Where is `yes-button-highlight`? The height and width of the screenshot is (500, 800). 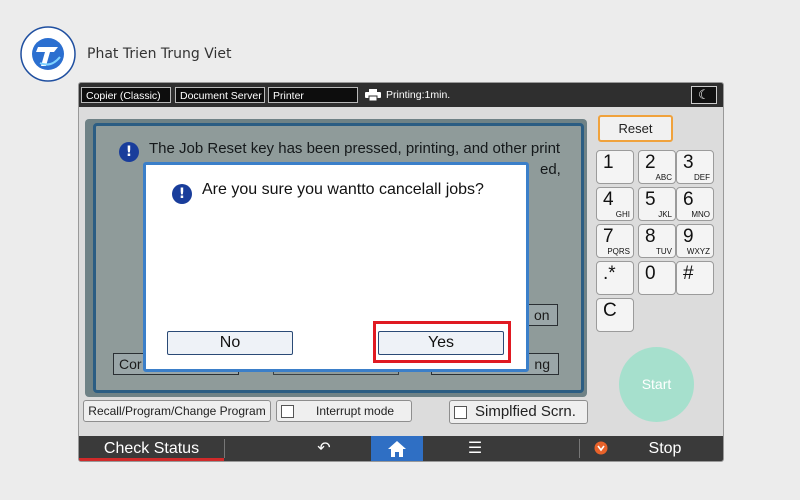 yes-button-highlight is located at coordinates (442, 342).